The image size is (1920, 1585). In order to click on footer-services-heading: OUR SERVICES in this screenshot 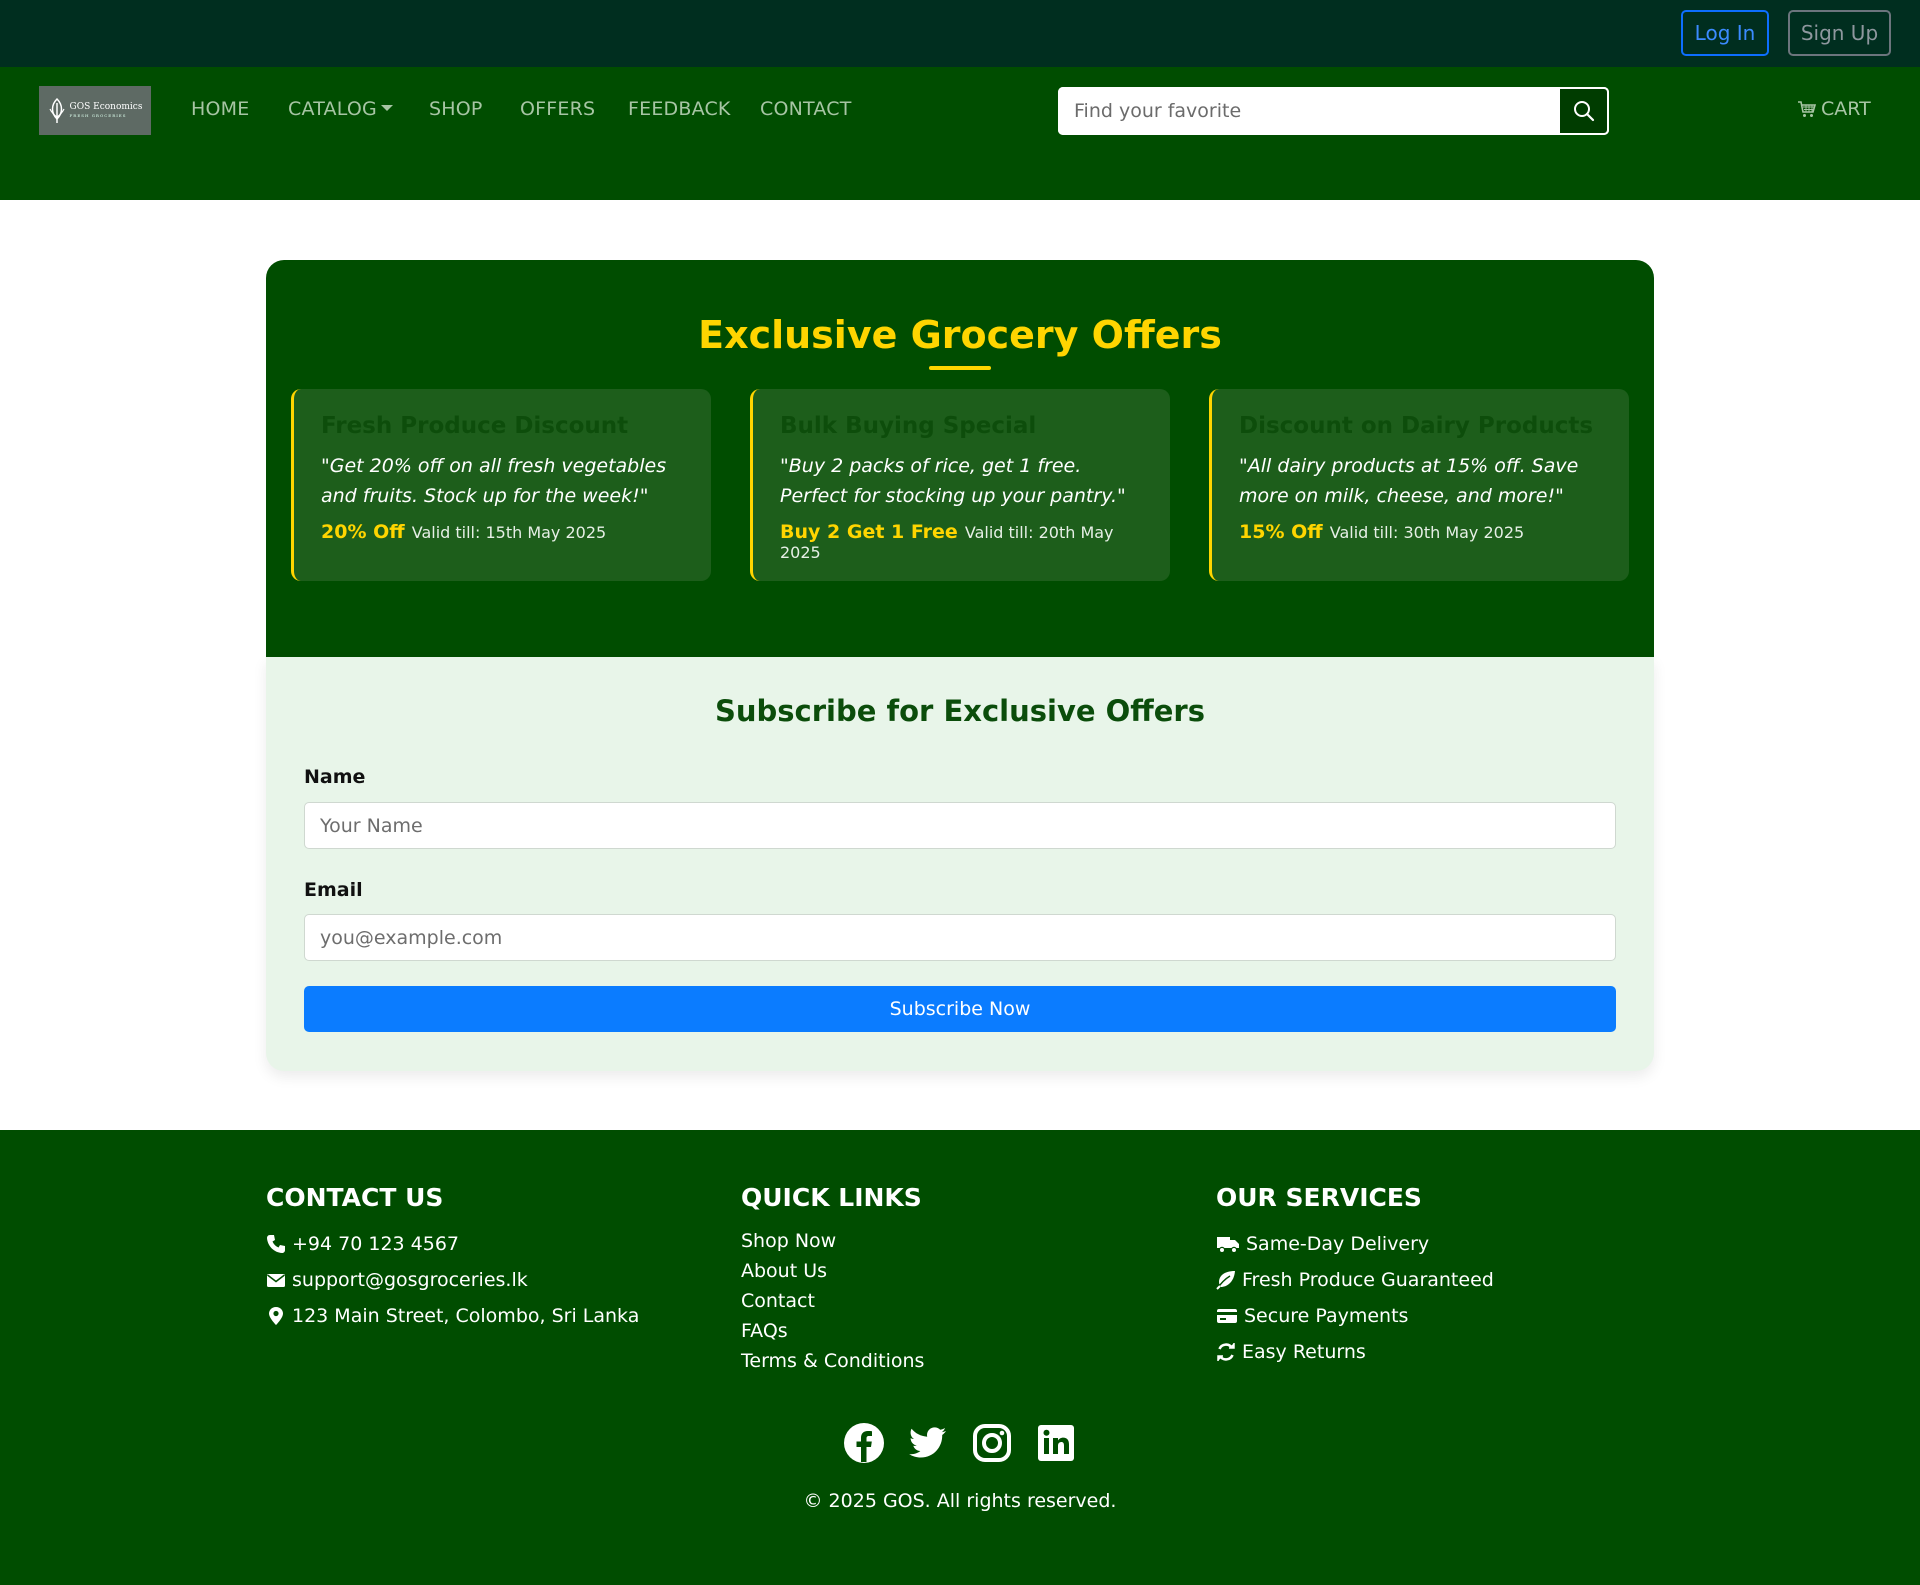, I will do `click(1319, 1197)`.